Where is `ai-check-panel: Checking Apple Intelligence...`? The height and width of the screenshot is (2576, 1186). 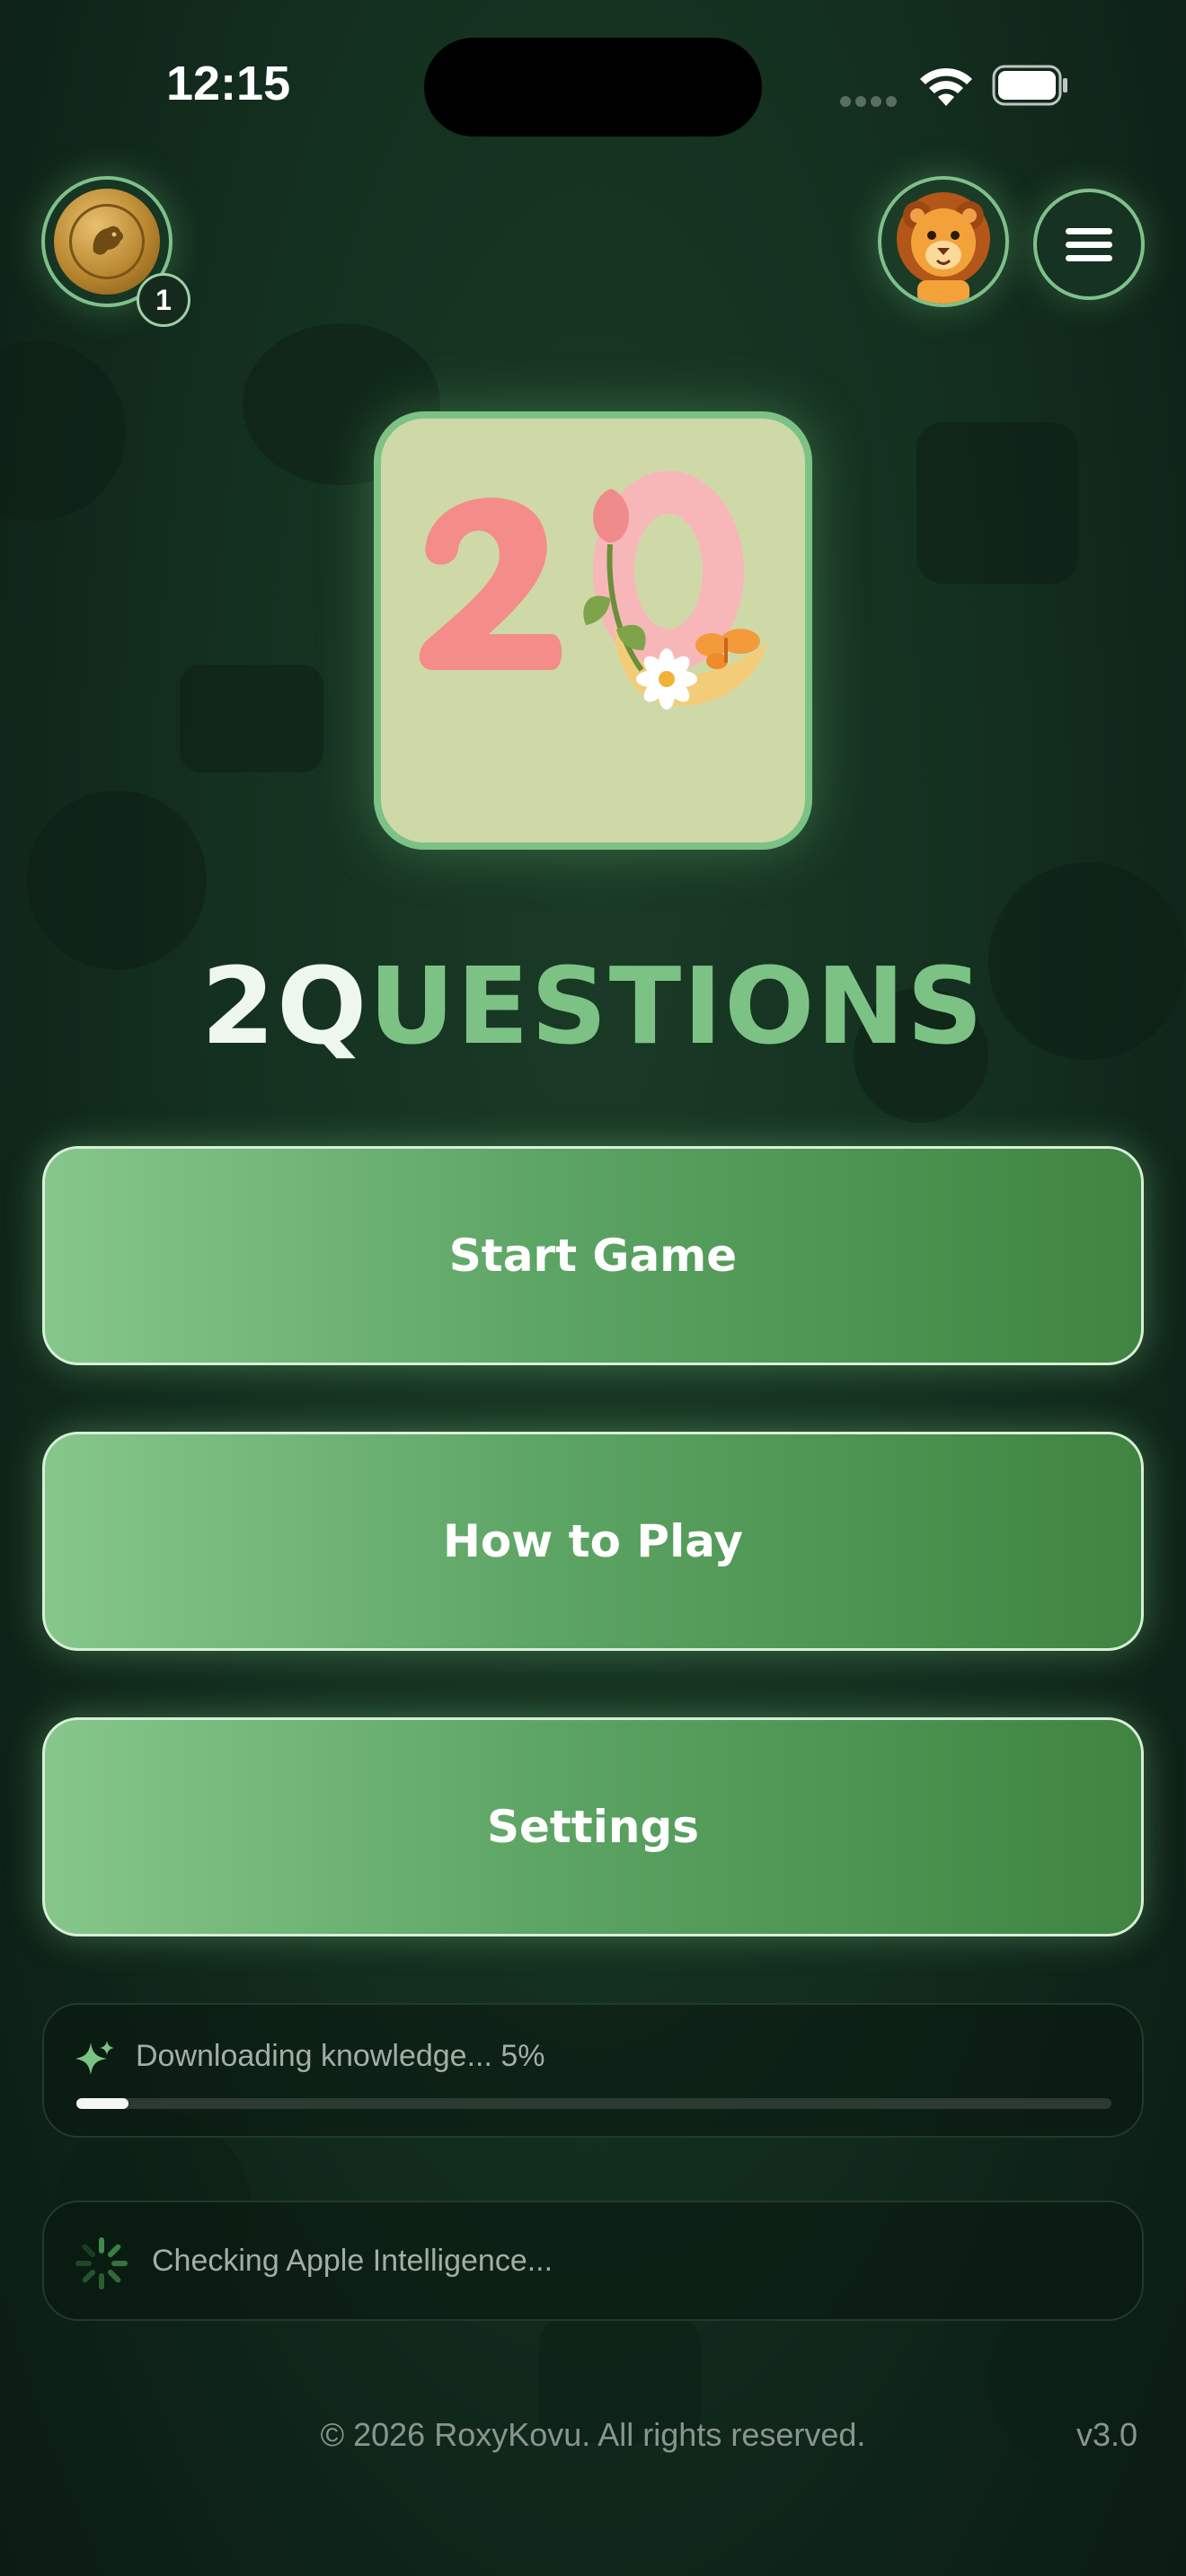 ai-check-panel: Checking Apple Intelligence... is located at coordinates (593, 2261).